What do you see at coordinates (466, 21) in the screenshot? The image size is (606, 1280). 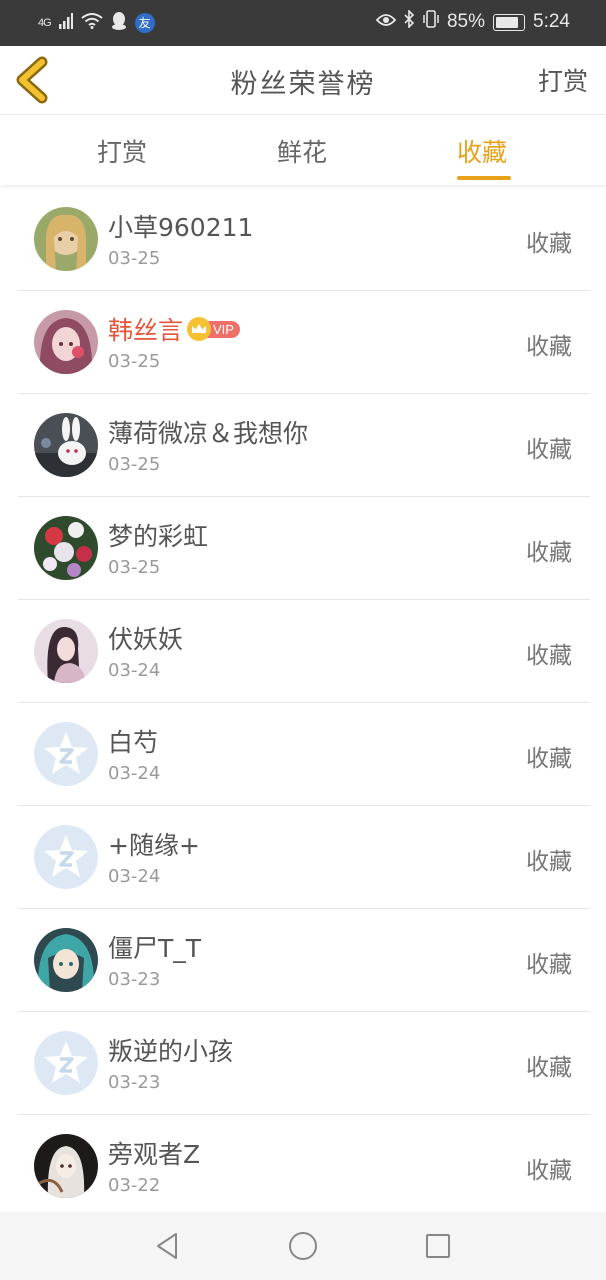 I see `battery-percent: 85%` at bounding box center [466, 21].